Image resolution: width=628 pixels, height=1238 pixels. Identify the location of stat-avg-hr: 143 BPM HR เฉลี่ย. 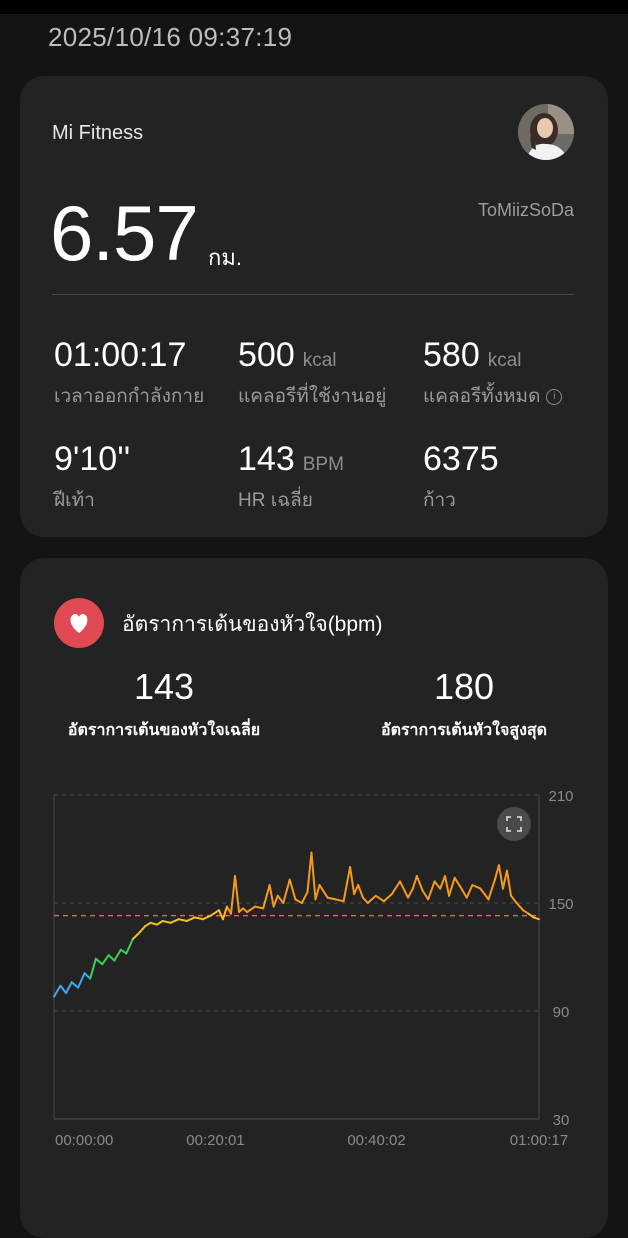
(291, 477).